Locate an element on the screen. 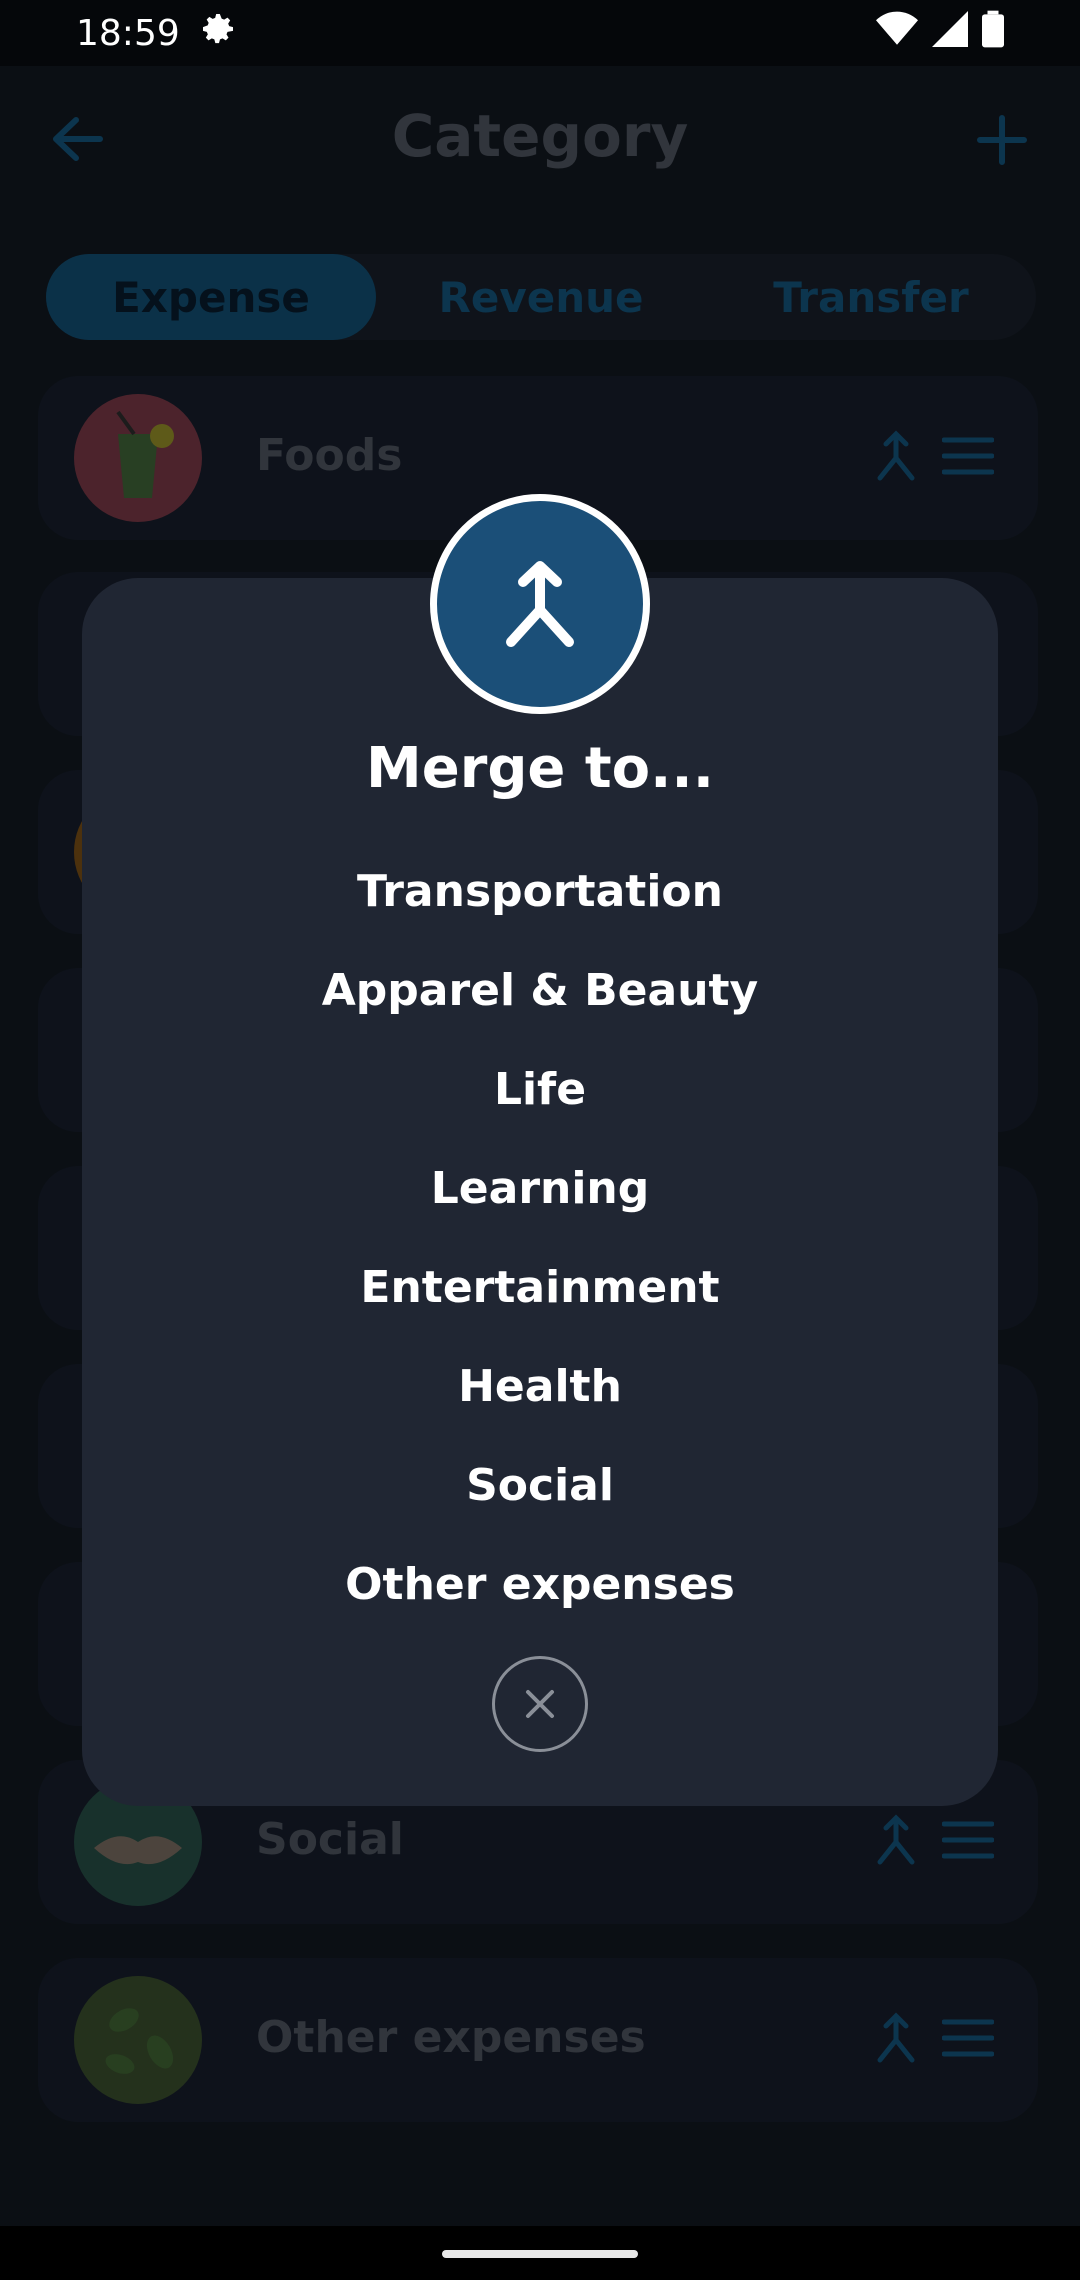 This screenshot has height=2280, width=1080. status-bar: 18:59 is located at coordinates (540, 33).